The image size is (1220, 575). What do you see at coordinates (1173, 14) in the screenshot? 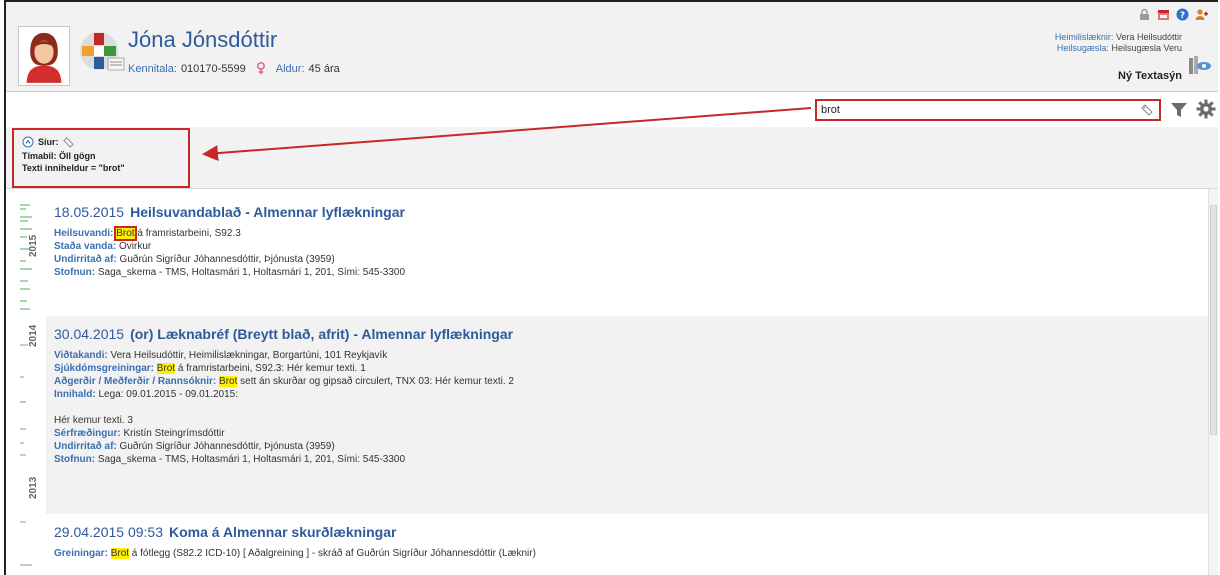
I see `toolbar-icons: ?` at bounding box center [1173, 14].